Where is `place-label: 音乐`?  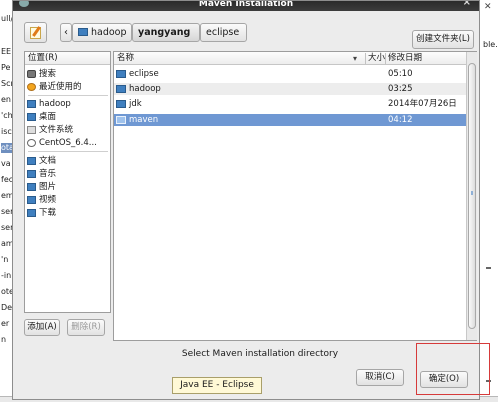
place-label: 音乐 is located at coordinates (48, 174).